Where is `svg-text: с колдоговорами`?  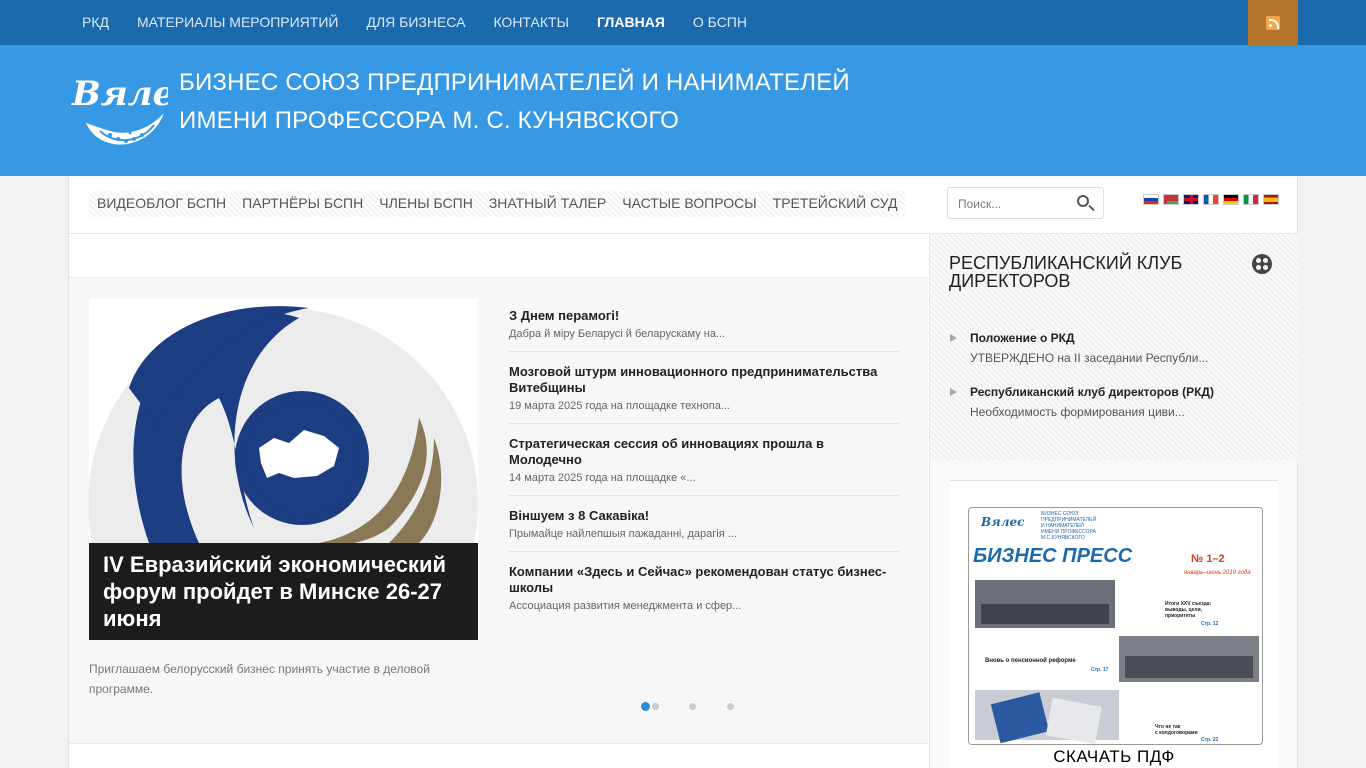
svg-text: с колдоговорами is located at coordinates (1176, 733).